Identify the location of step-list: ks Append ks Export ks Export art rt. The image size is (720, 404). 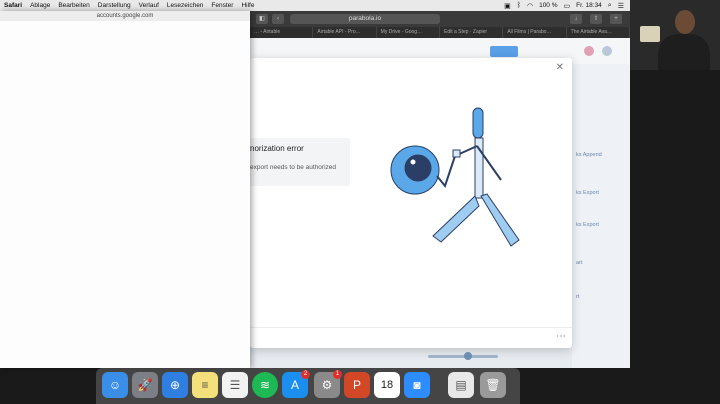
(601, 216).